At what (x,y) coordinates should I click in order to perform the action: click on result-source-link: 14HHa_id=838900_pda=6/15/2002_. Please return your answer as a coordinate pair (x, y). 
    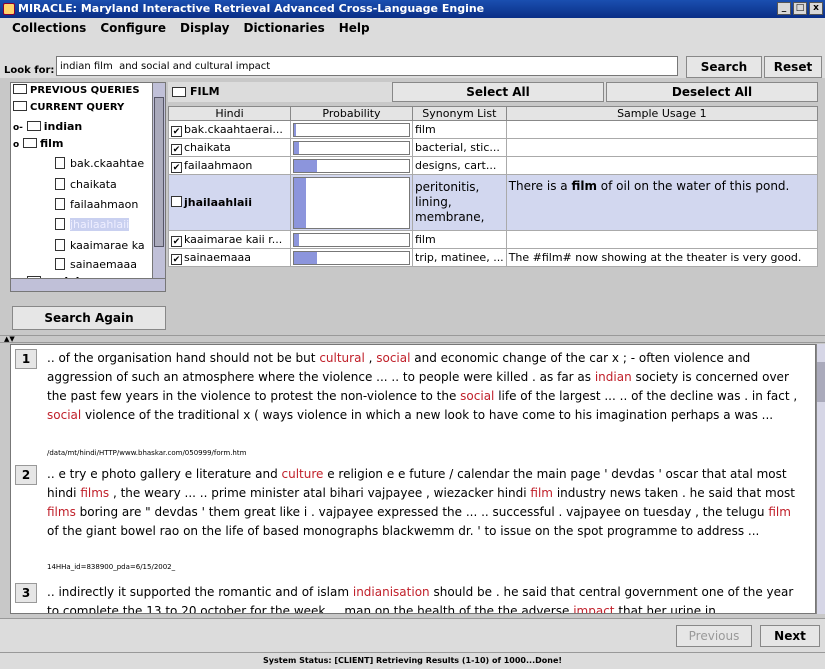
    Looking at the image, I should click on (111, 567).